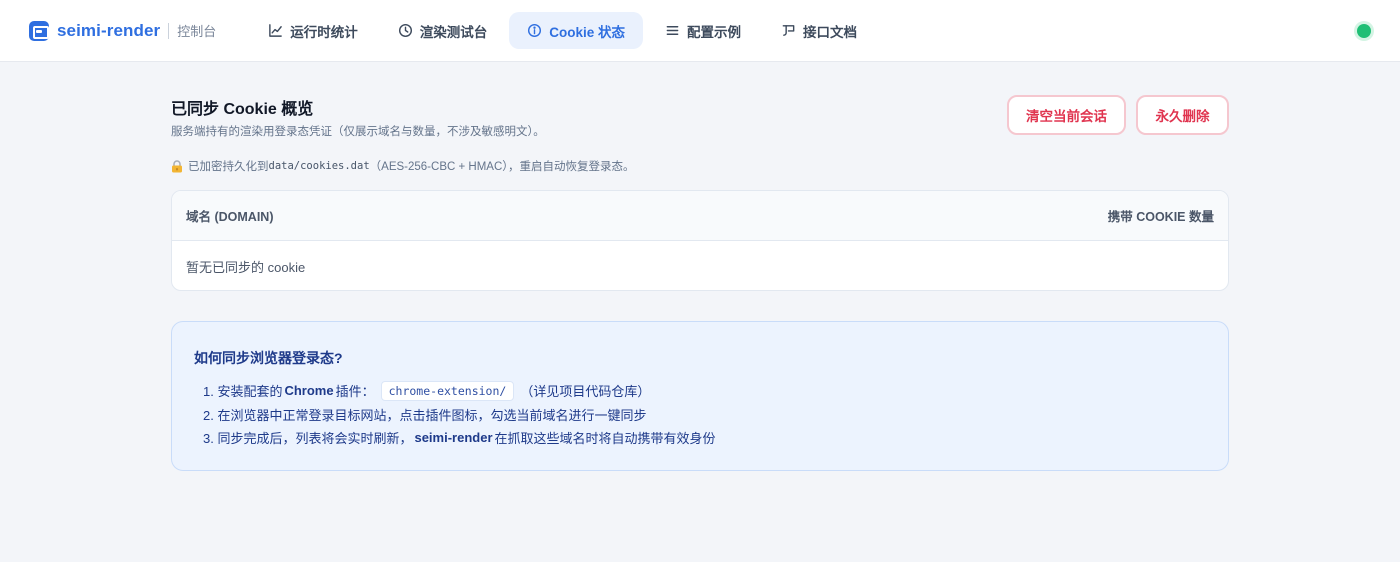 This screenshot has width=1400, height=562. What do you see at coordinates (109, 30) in the screenshot?
I see `app-name: seimi-render` at bounding box center [109, 30].